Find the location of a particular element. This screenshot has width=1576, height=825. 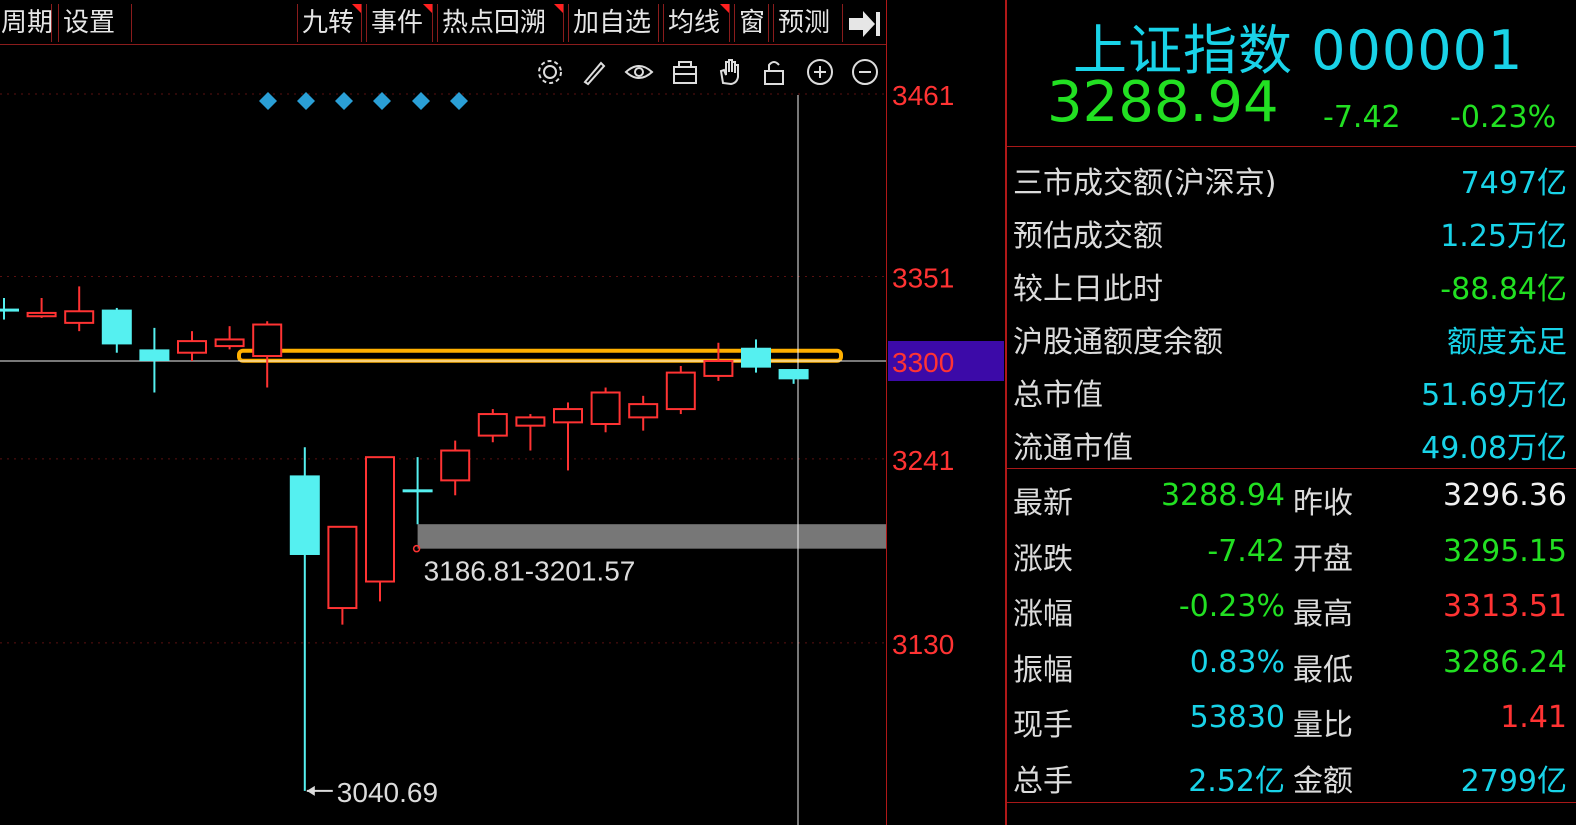

zoom-in-icon is located at coordinates (820, 72).